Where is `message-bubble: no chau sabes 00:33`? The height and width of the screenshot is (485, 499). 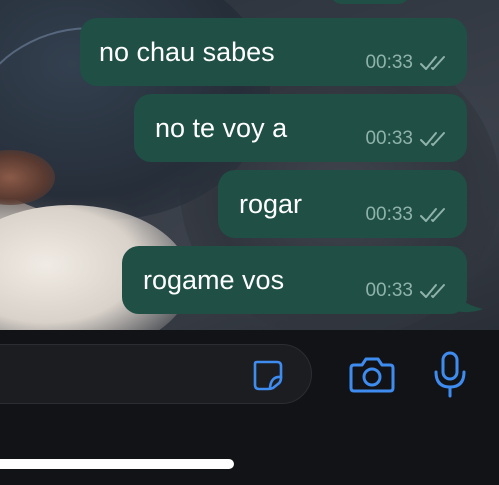
message-bubble: no chau sabes 00:33 is located at coordinates (273, 52).